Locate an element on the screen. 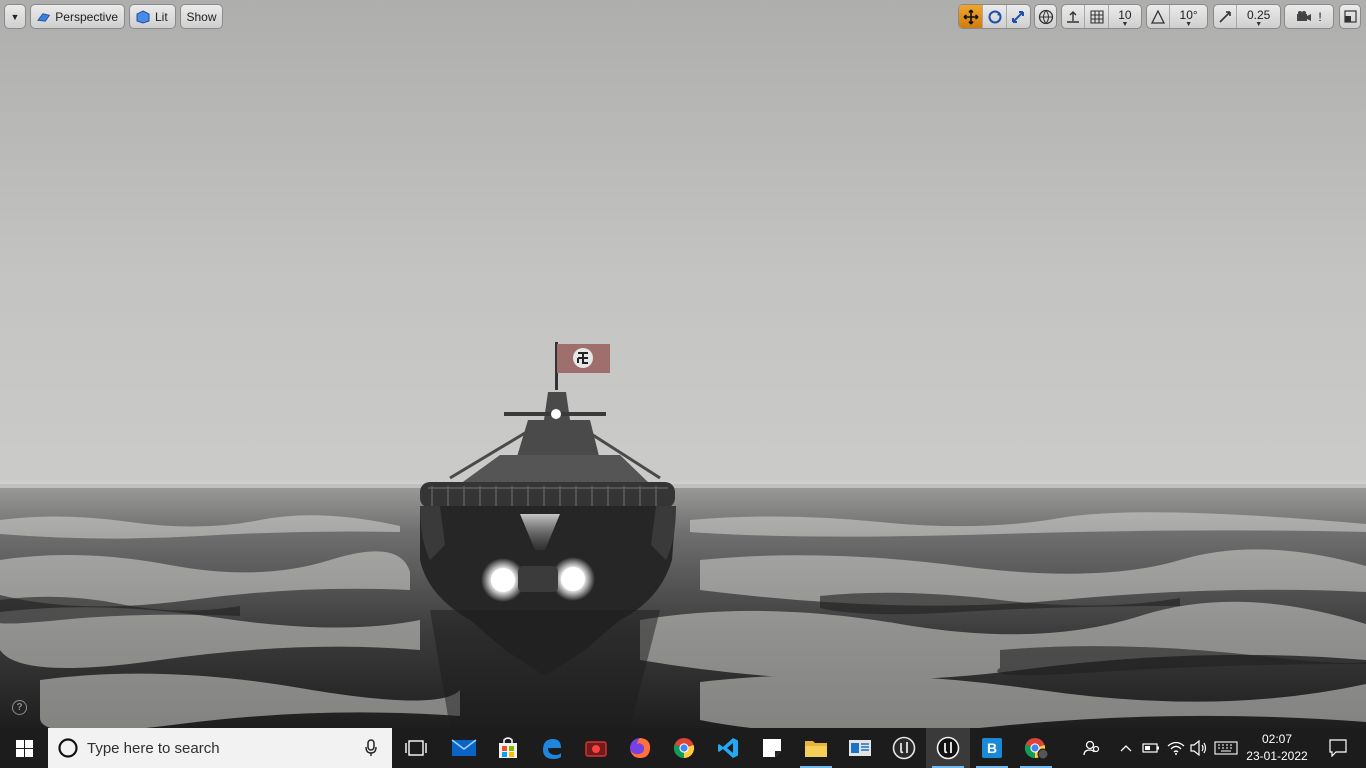 This screenshot has height=768, width=1366. edge-icon is located at coordinates (552, 749).